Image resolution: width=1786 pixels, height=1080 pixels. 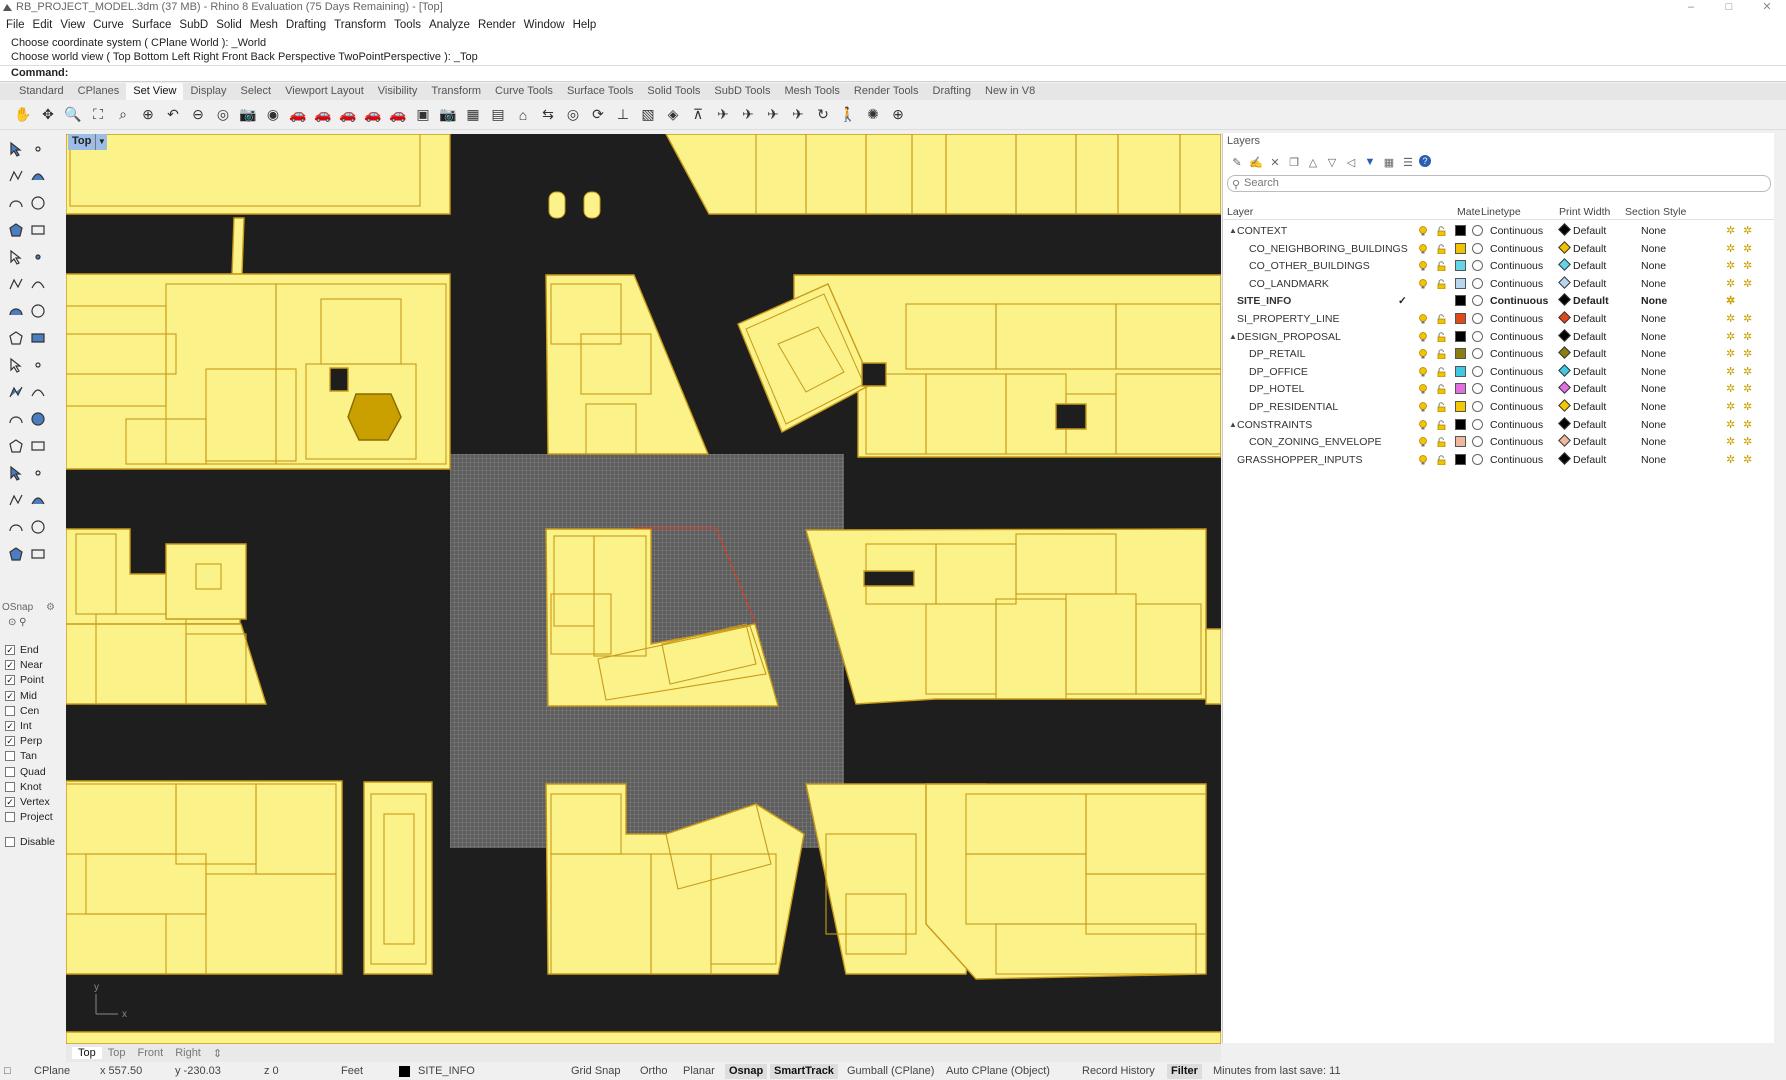 I want to click on building-footprint, so click(x=258, y=174).